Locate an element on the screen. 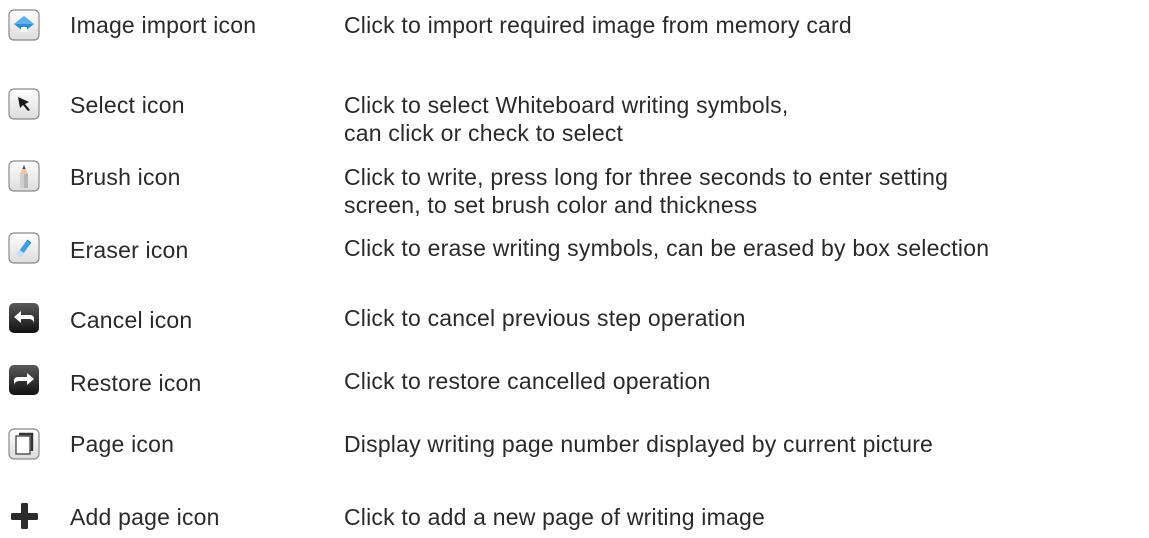 The height and width of the screenshot is (538, 1149). item-name: Cancel icon is located at coordinates (131, 320).